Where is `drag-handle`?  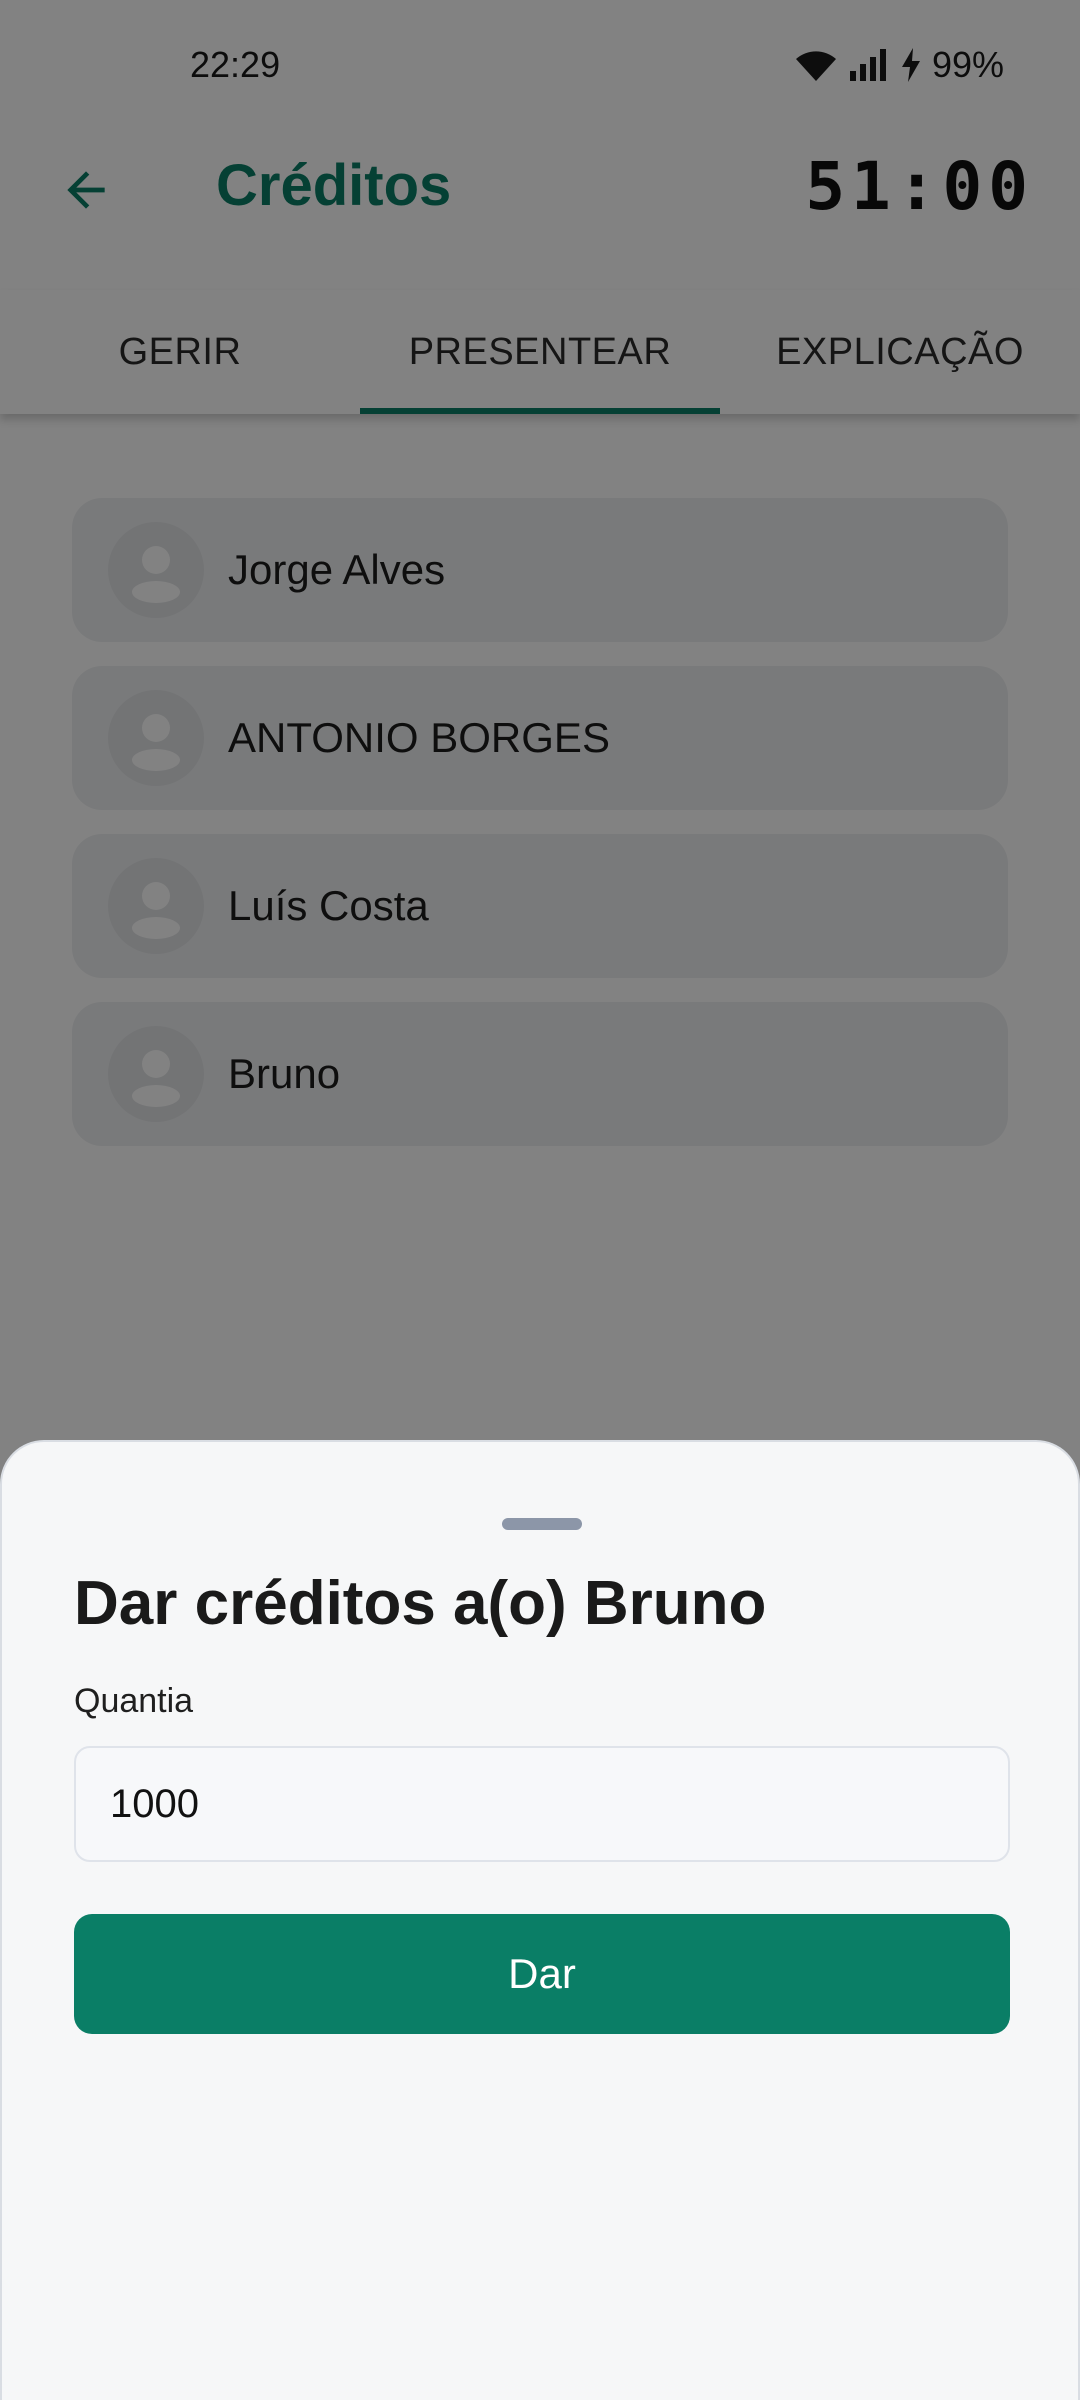 drag-handle is located at coordinates (542, 1524).